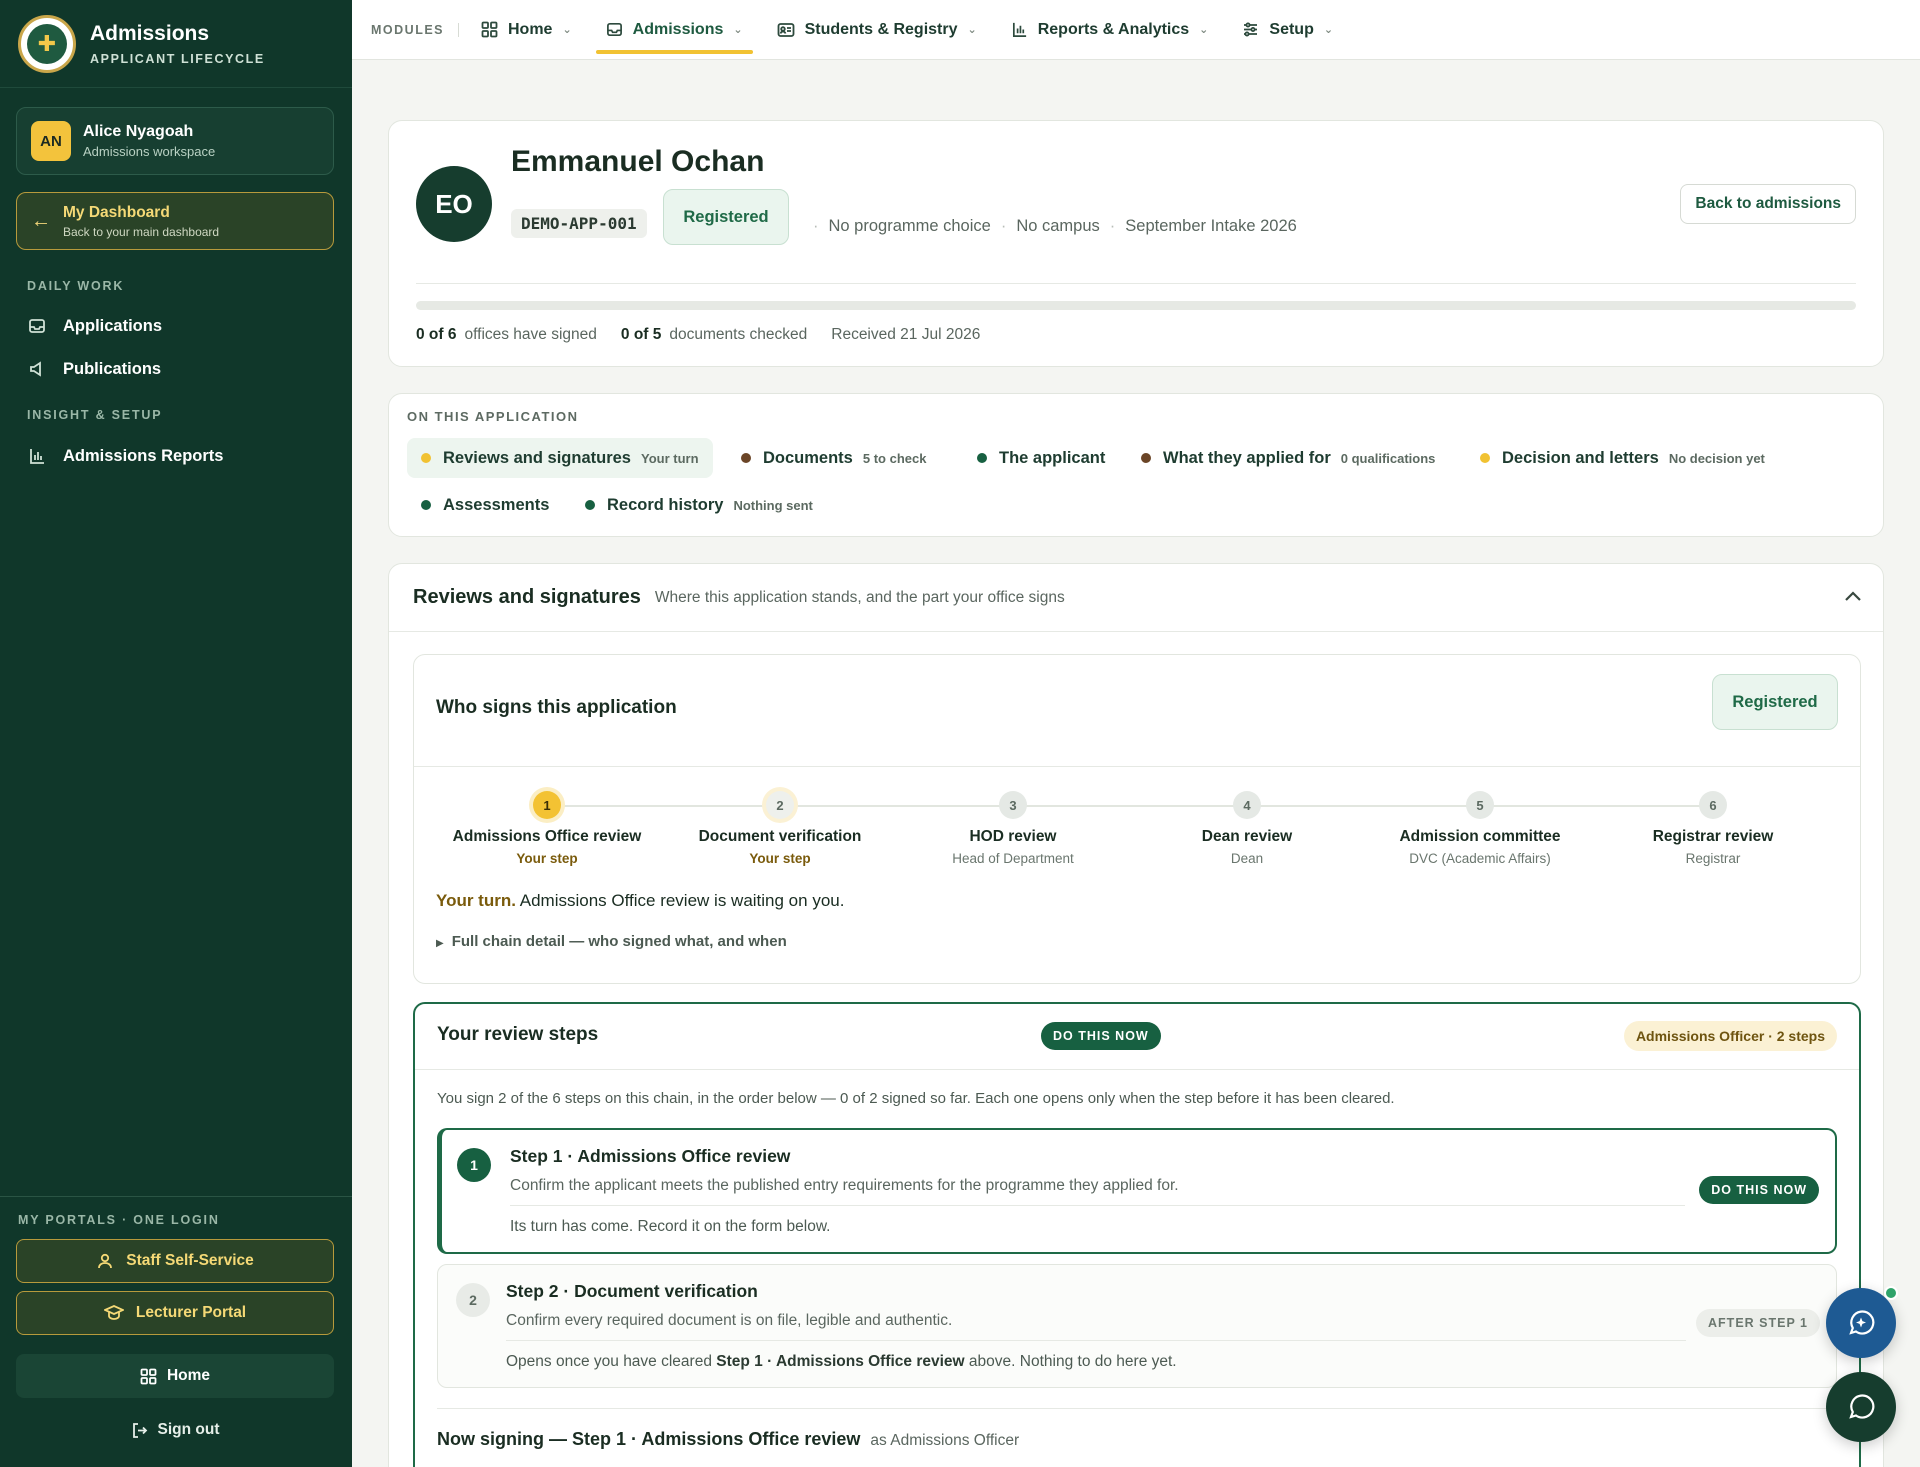  Describe the element at coordinates (1137, 711) in the screenshot. I see `who-signs-header: Who signs this application Registered` at that location.